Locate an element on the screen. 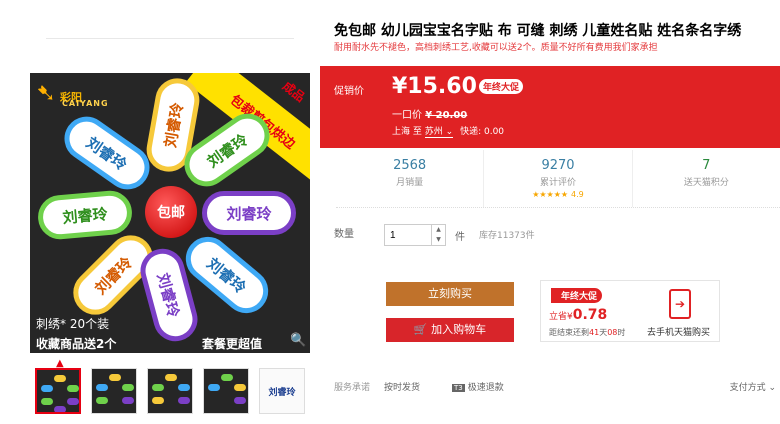  on-time-delivery: 按时发货 is located at coordinates (402, 386).